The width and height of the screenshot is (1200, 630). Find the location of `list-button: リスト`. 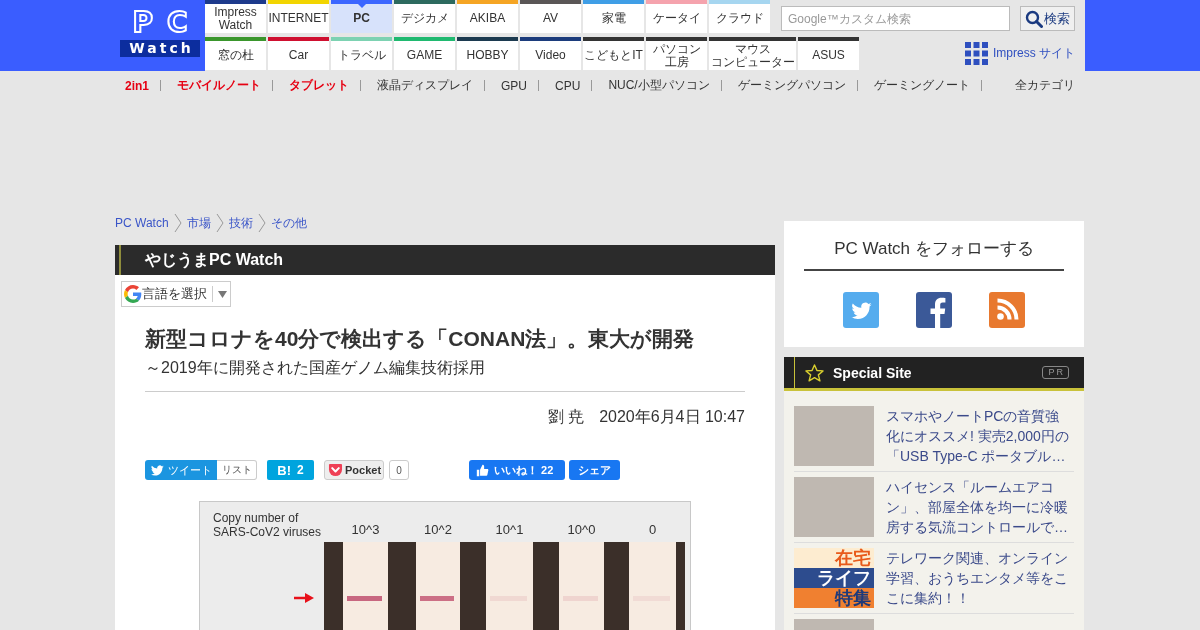

list-button: リスト is located at coordinates (237, 470).